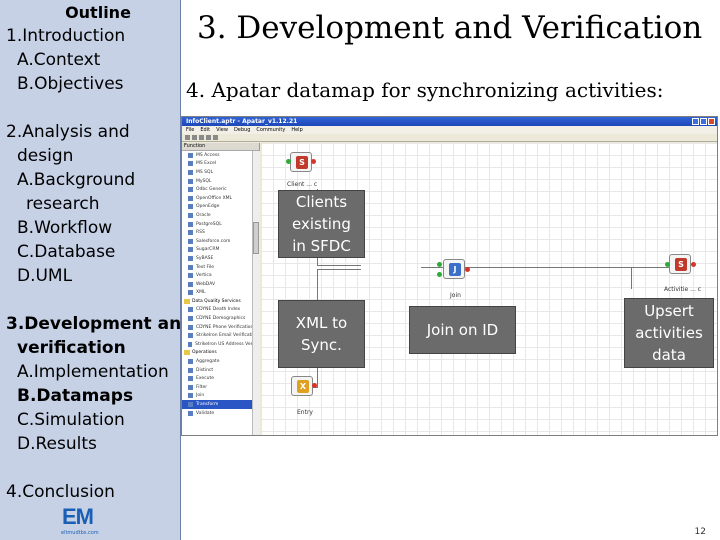 This screenshot has width=720, height=540. Describe the element at coordinates (220, 241) in the screenshot. I see `palette-item: Salesforce.com` at that location.